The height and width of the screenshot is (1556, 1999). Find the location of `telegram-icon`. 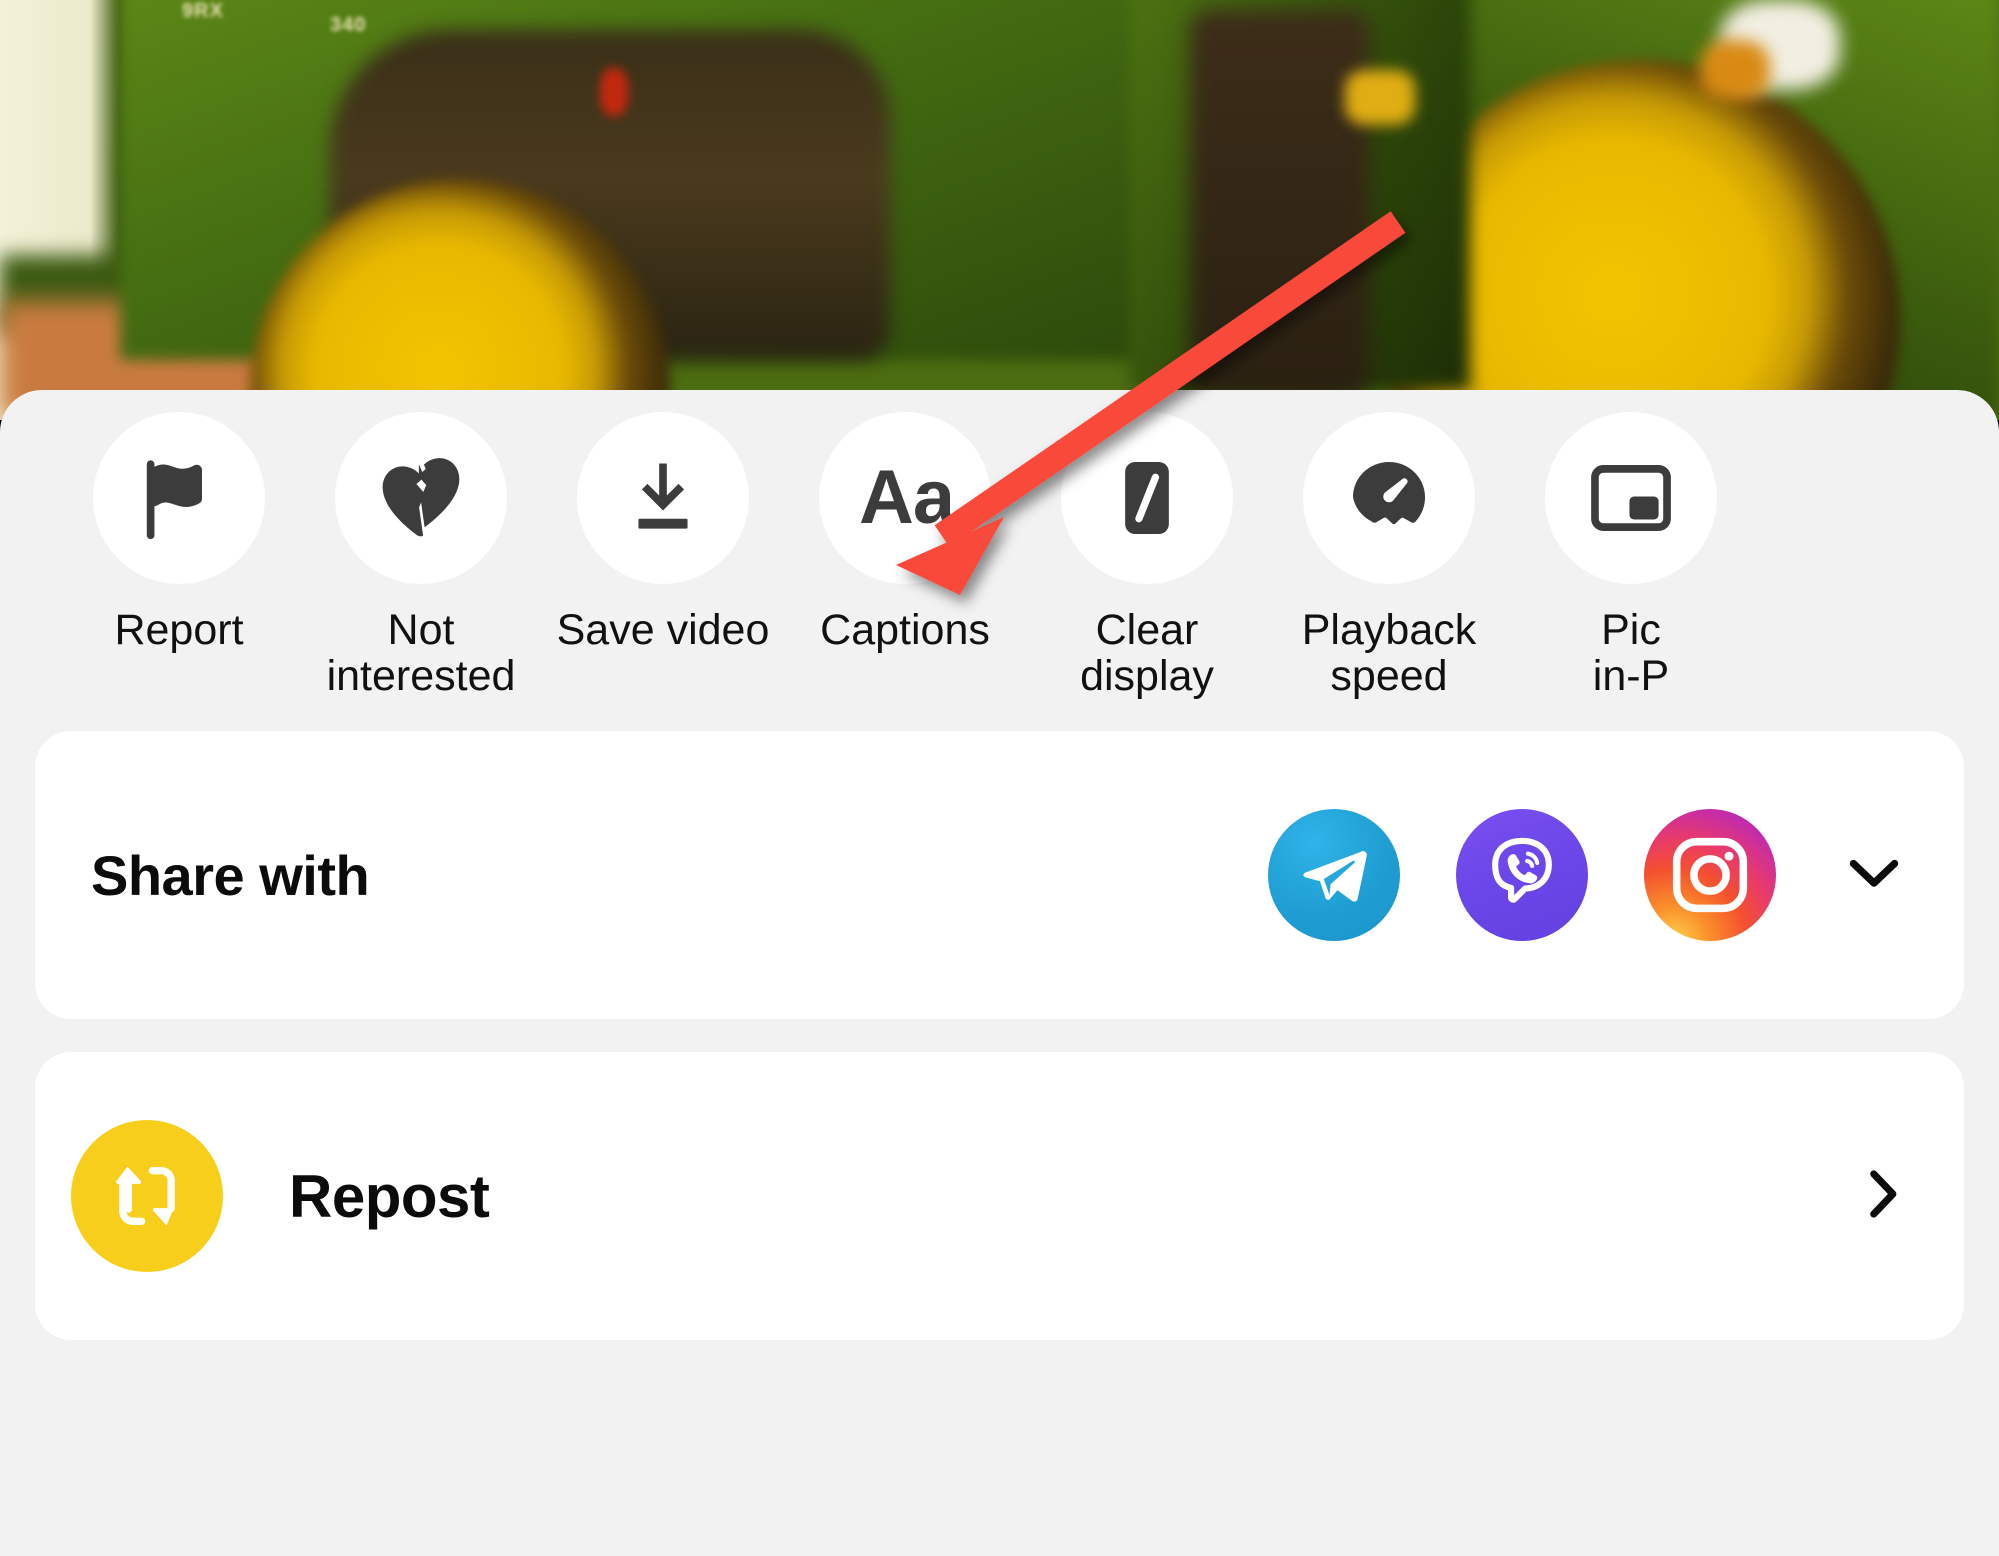

telegram-icon is located at coordinates (1335, 876).